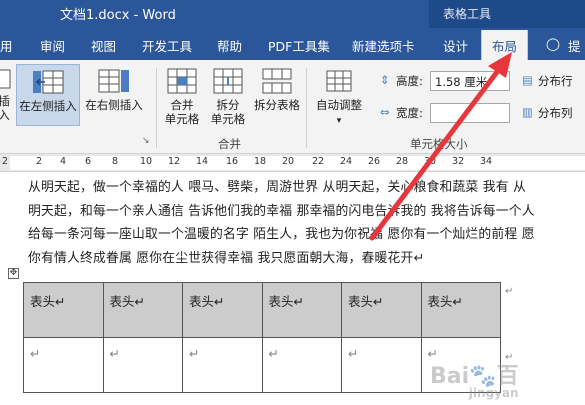  What do you see at coordinates (174, 161) in the screenshot?
I see `ruler-tick: 12` at bounding box center [174, 161].